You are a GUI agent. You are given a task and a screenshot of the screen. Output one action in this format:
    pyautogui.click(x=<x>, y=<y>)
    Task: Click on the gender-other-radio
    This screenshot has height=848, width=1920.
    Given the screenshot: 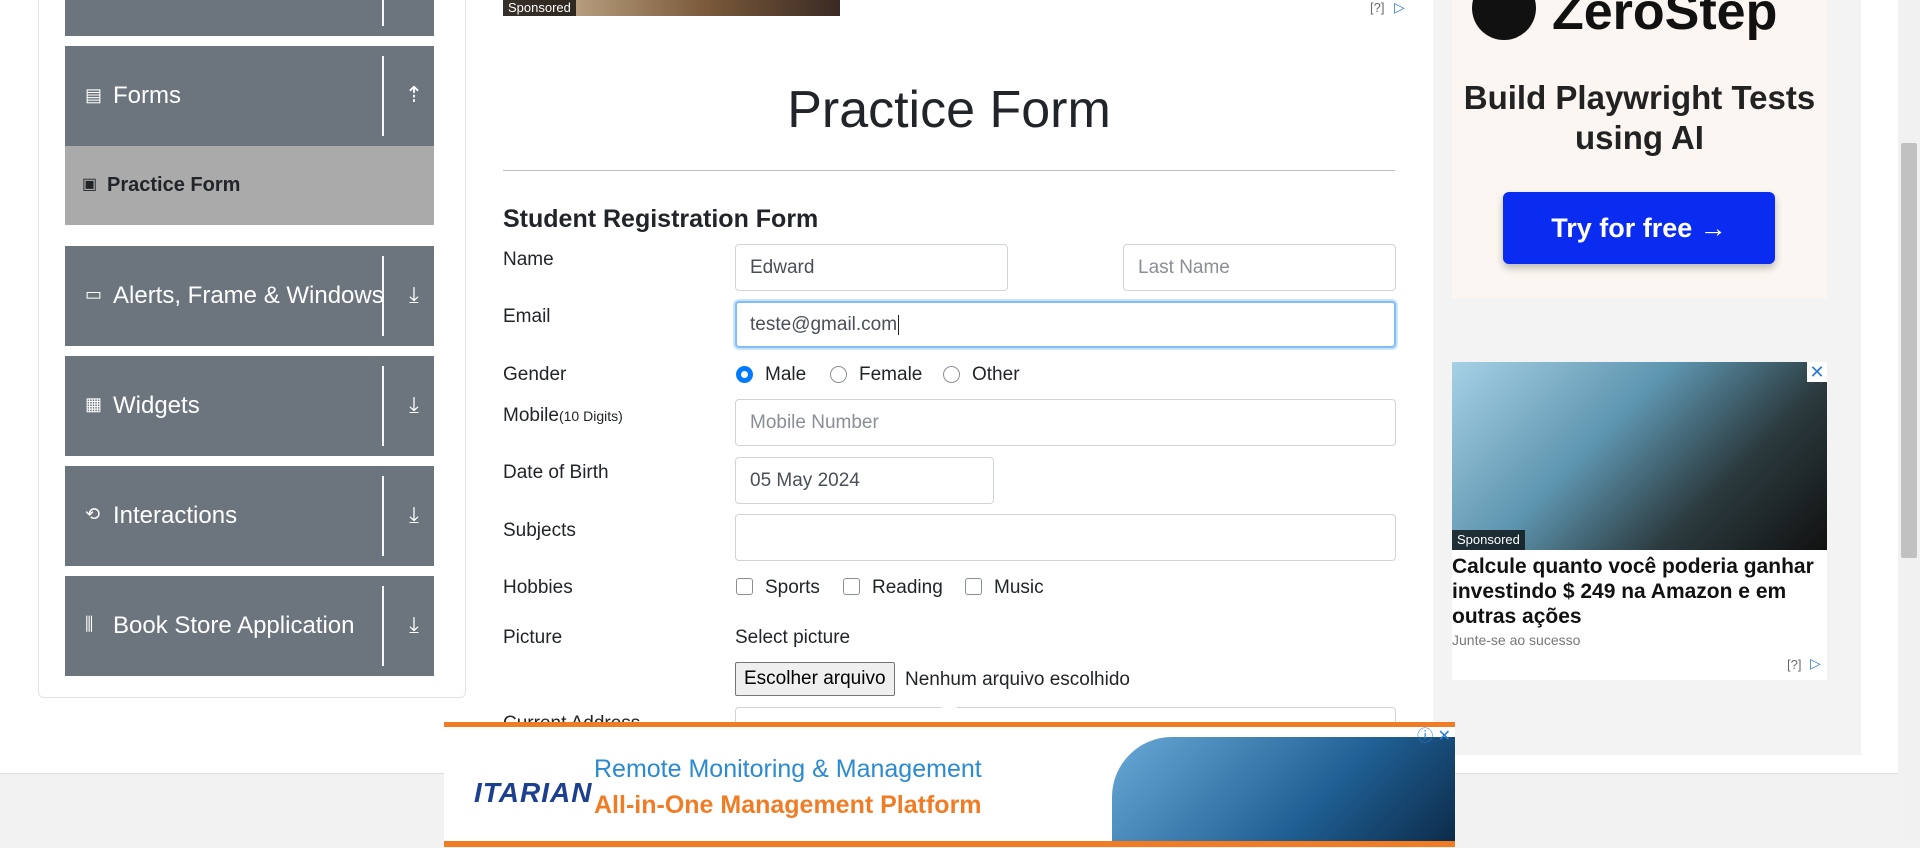 What is the action you would take?
    pyautogui.click(x=951, y=374)
    